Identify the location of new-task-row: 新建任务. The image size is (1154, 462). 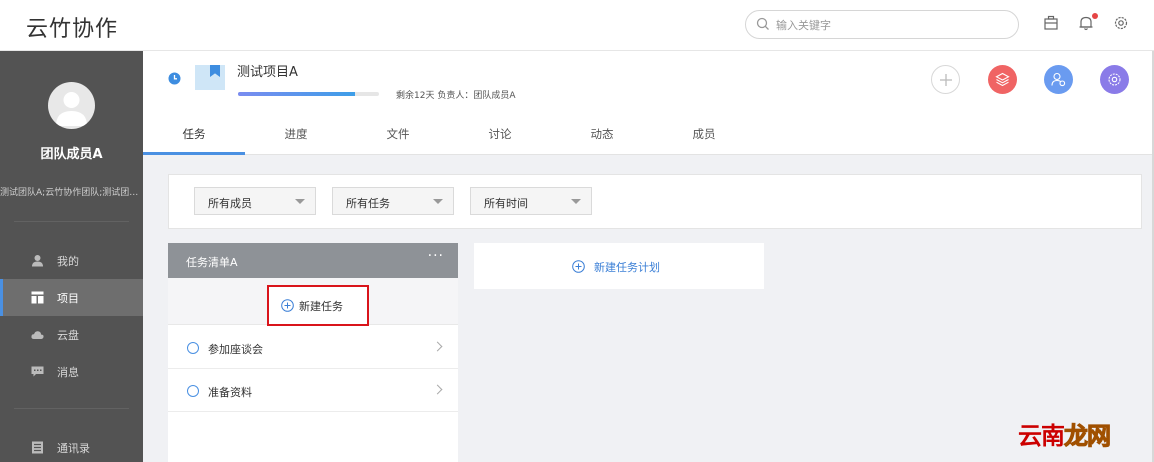
(313, 302).